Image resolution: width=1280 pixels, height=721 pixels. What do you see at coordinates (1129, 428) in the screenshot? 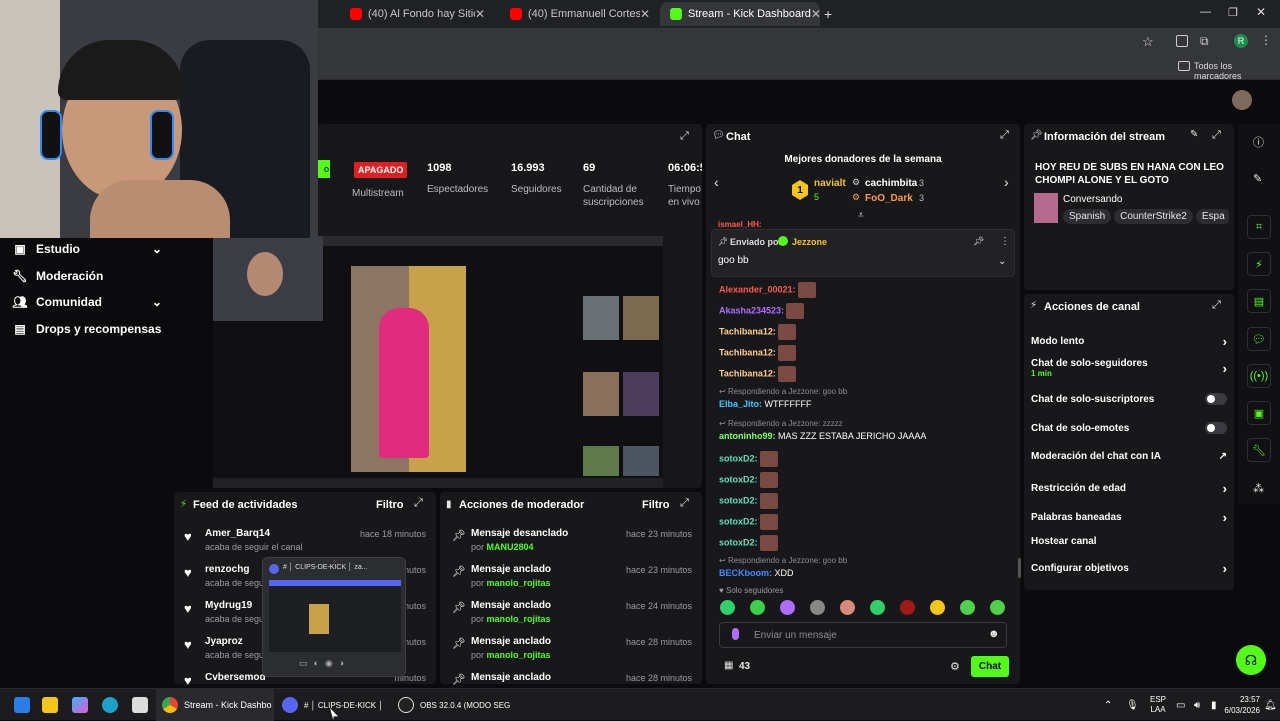
I see `channel-action-row: Chat de solo-emotes` at bounding box center [1129, 428].